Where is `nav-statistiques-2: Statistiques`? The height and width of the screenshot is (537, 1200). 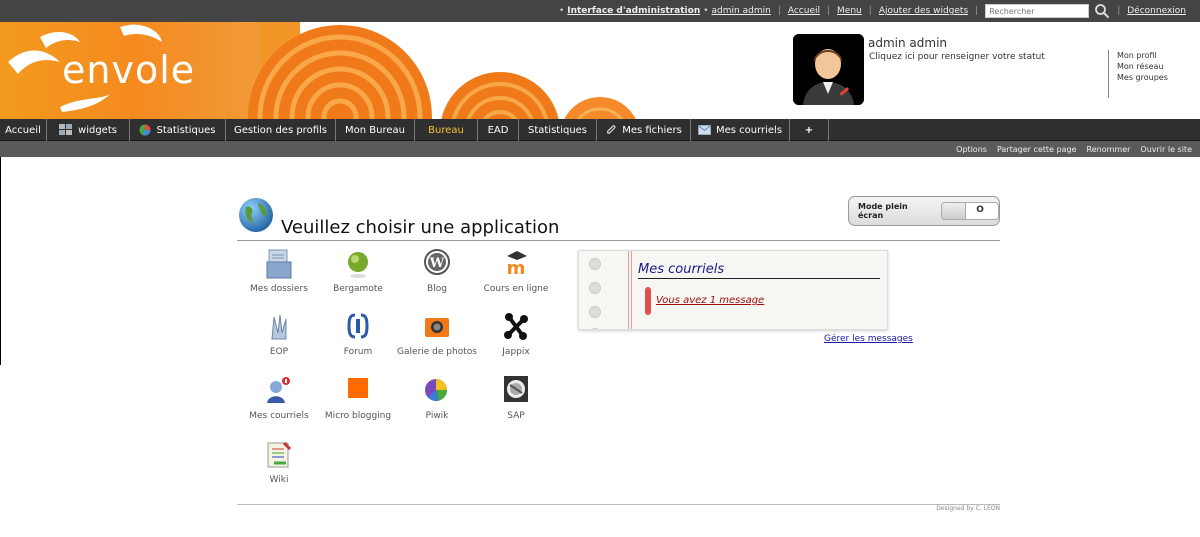 nav-statistiques-2: Statistiques is located at coordinates (558, 130).